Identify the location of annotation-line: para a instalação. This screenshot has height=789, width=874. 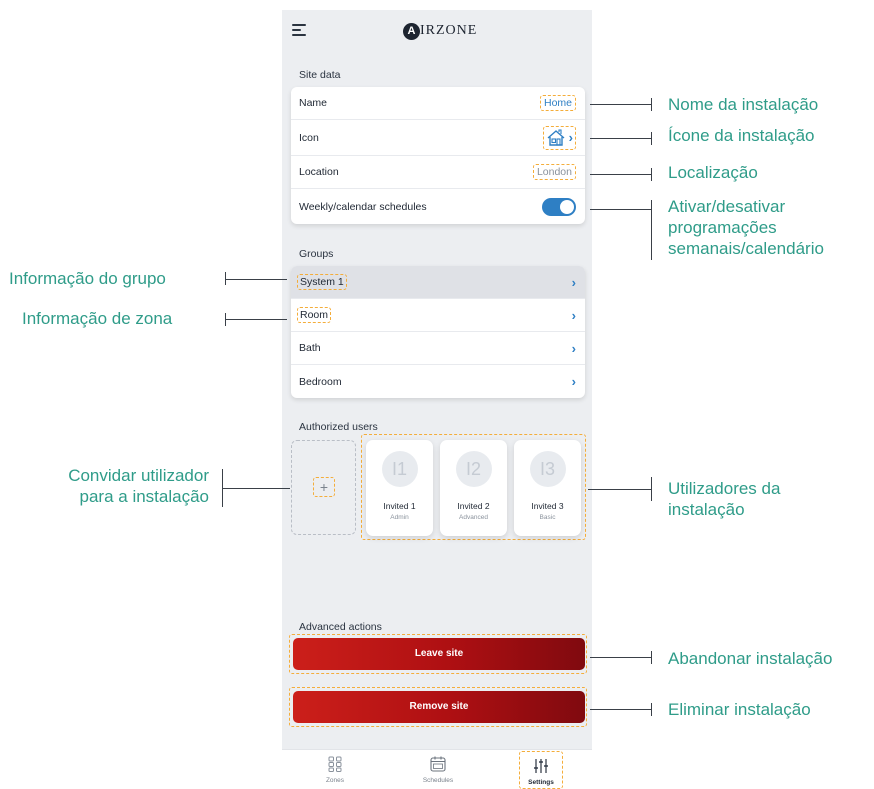
(144, 496).